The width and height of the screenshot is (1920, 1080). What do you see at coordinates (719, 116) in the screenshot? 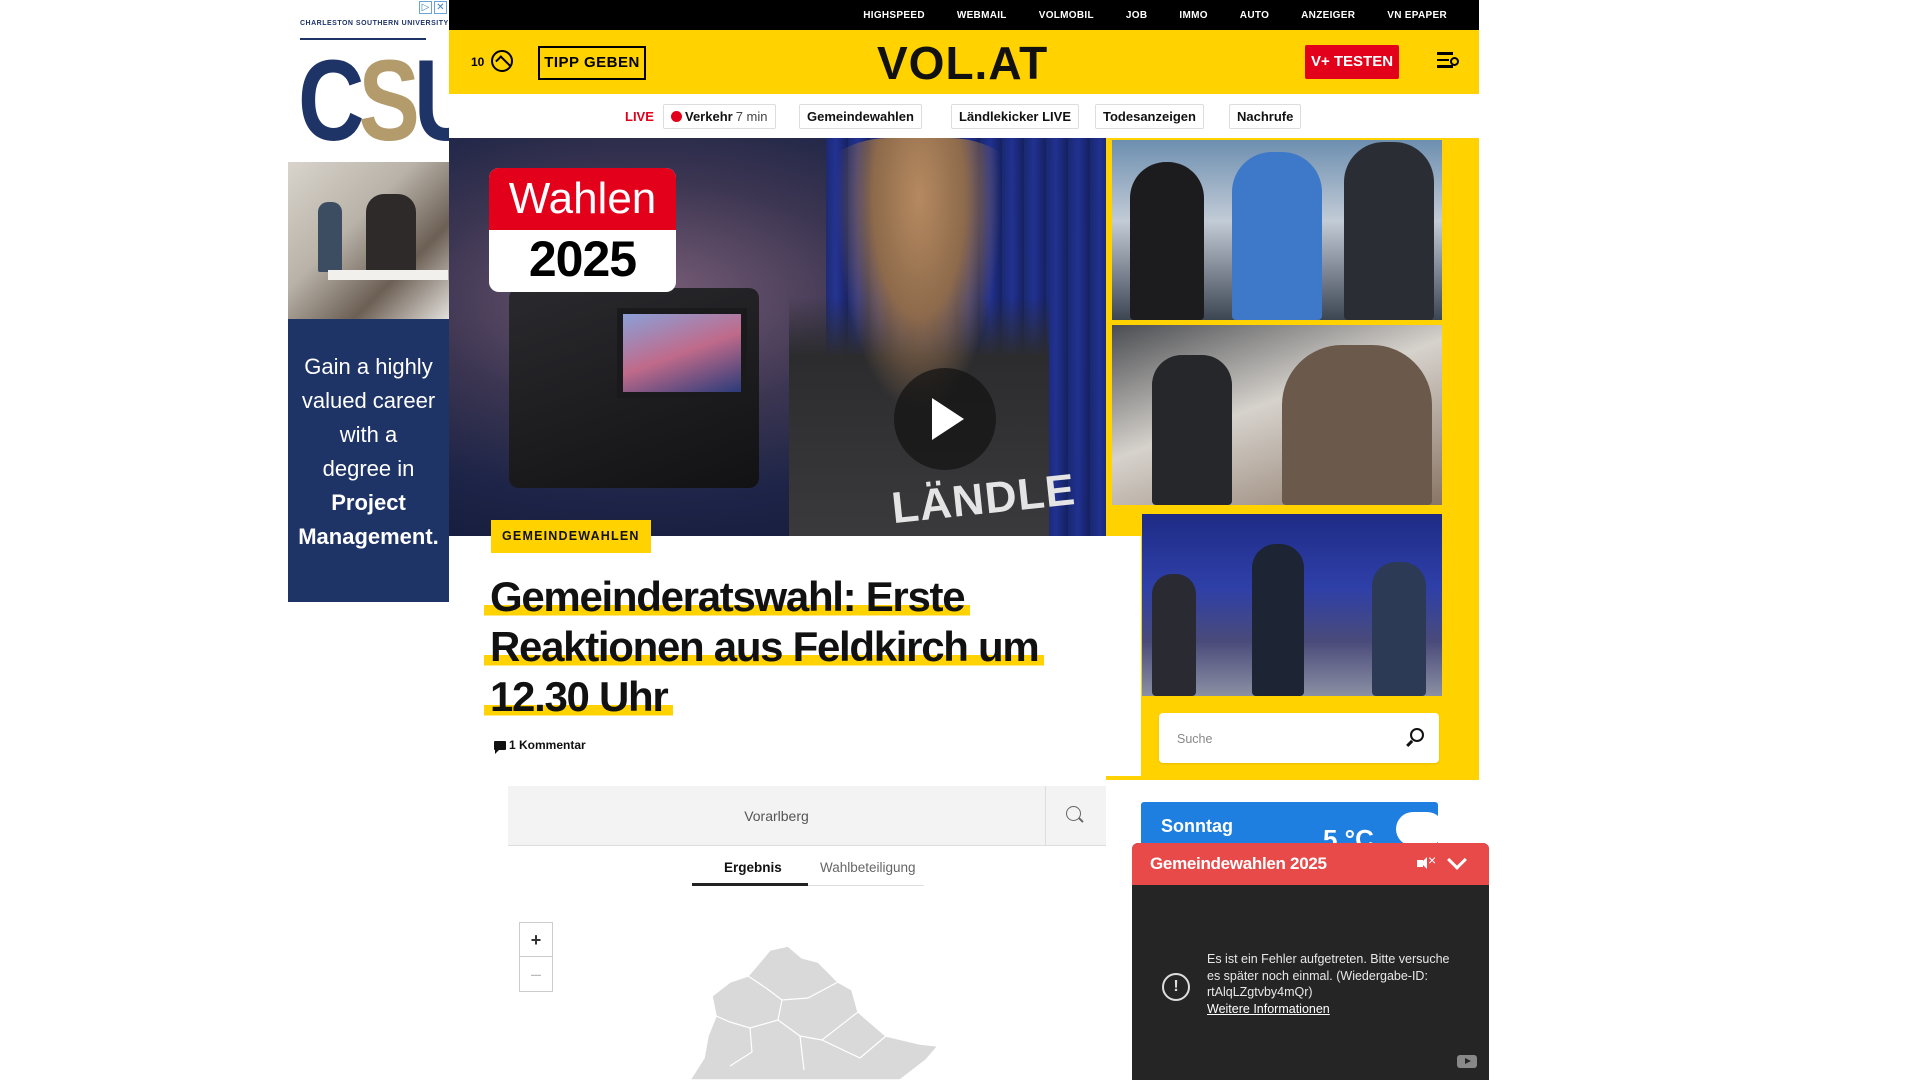
I see `topic-pill-verkehr: Verkehr 7 min` at bounding box center [719, 116].